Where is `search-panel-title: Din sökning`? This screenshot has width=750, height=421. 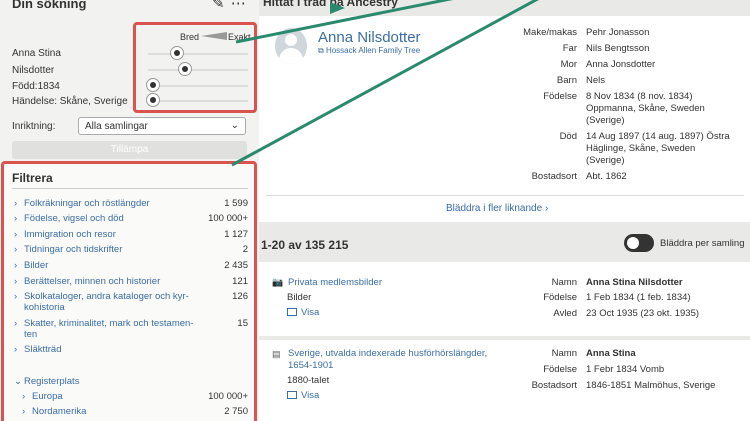
search-panel-title: Din sökning is located at coordinates (49, 5).